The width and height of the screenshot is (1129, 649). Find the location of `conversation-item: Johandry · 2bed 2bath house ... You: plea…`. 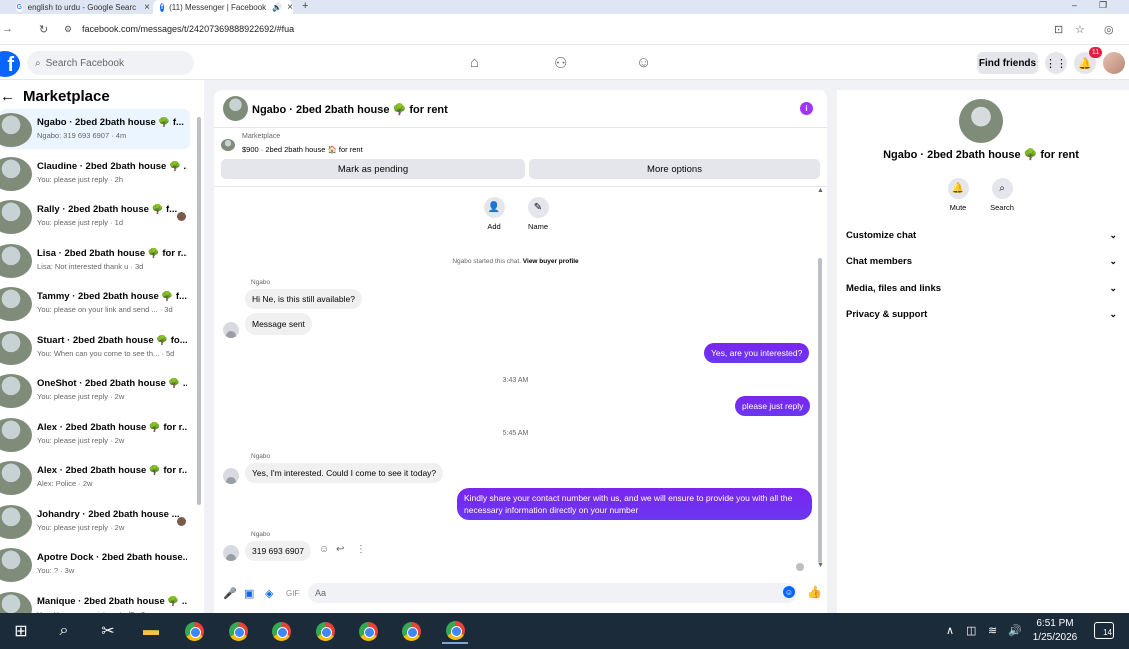

conversation-item: Johandry · 2bed 2bath house ... You: plea… is located at coordinates (95, 521).